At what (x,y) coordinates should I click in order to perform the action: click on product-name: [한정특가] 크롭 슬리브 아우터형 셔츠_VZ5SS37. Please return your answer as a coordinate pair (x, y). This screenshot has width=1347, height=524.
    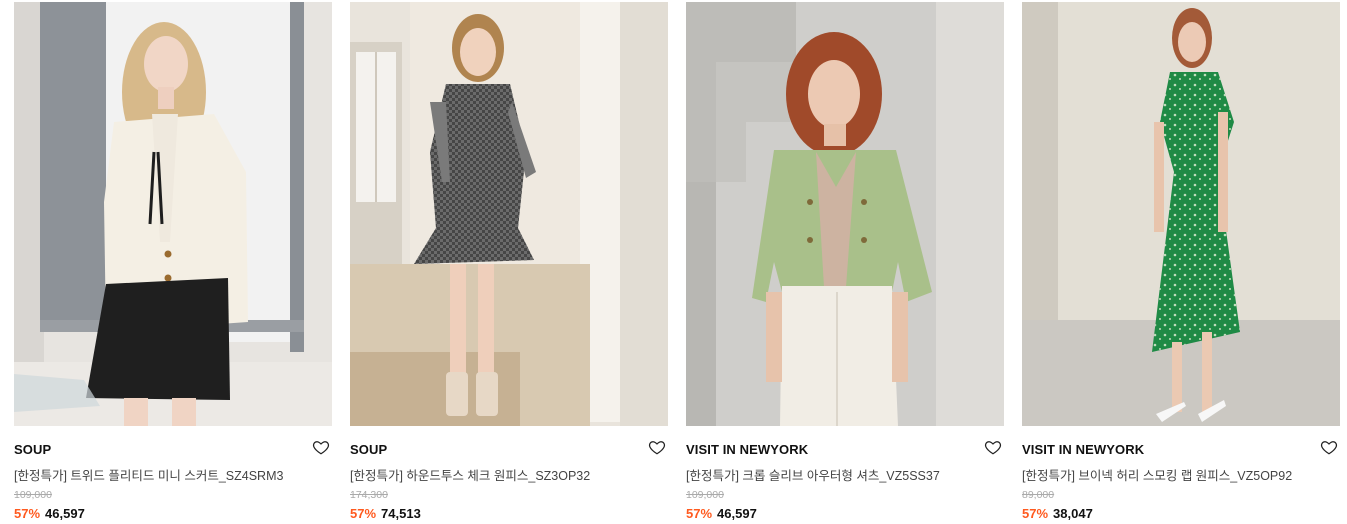
    Looking at the image, I should click on (813, 474).